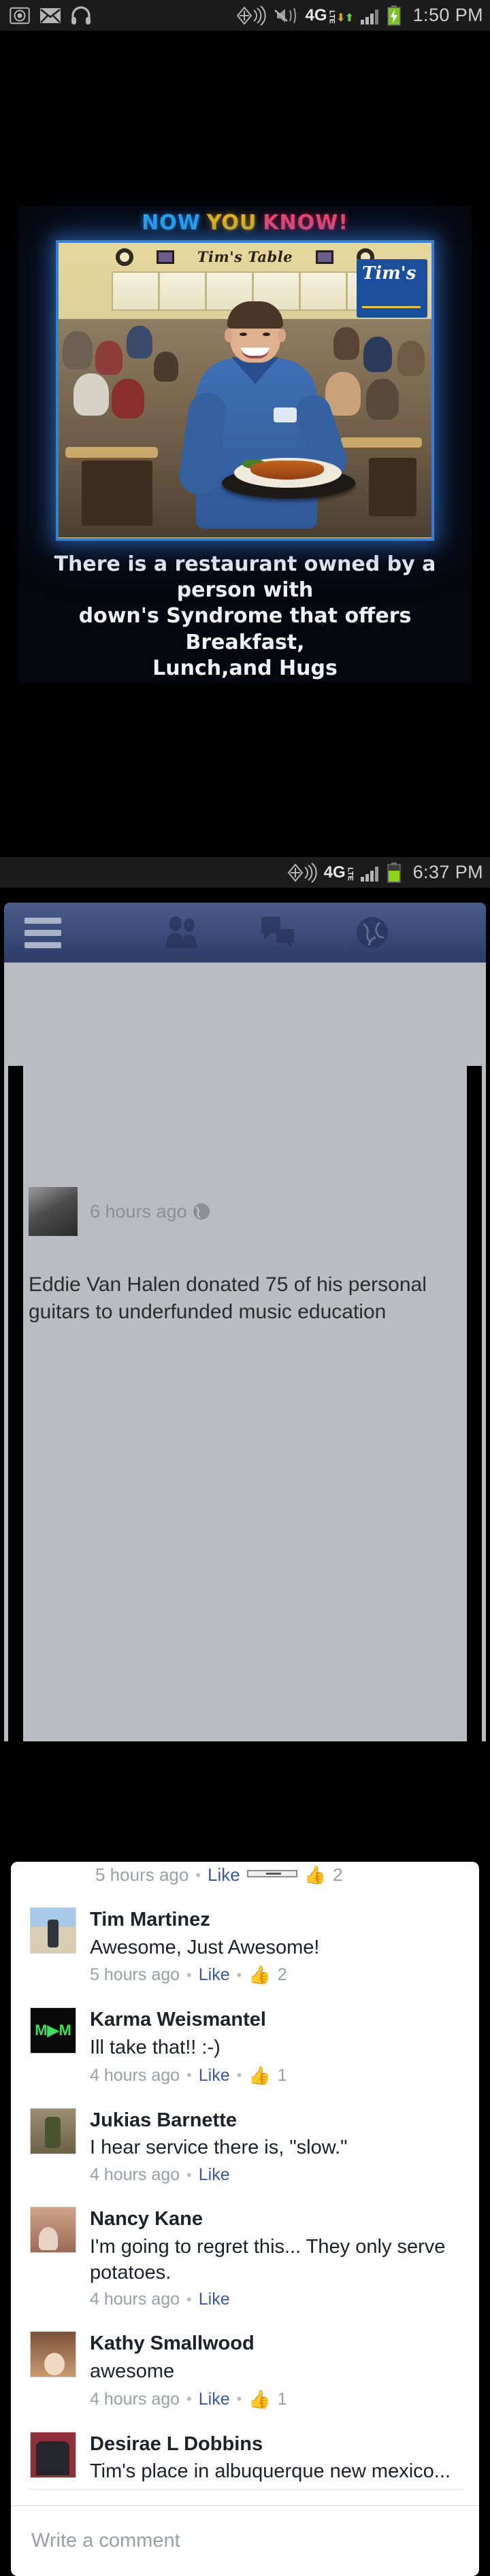 The image size is (490, 2576). I want to click on status-bar-top: 4G LTE ⬇ ⬆ 1:50 PM, so click(245, 15).